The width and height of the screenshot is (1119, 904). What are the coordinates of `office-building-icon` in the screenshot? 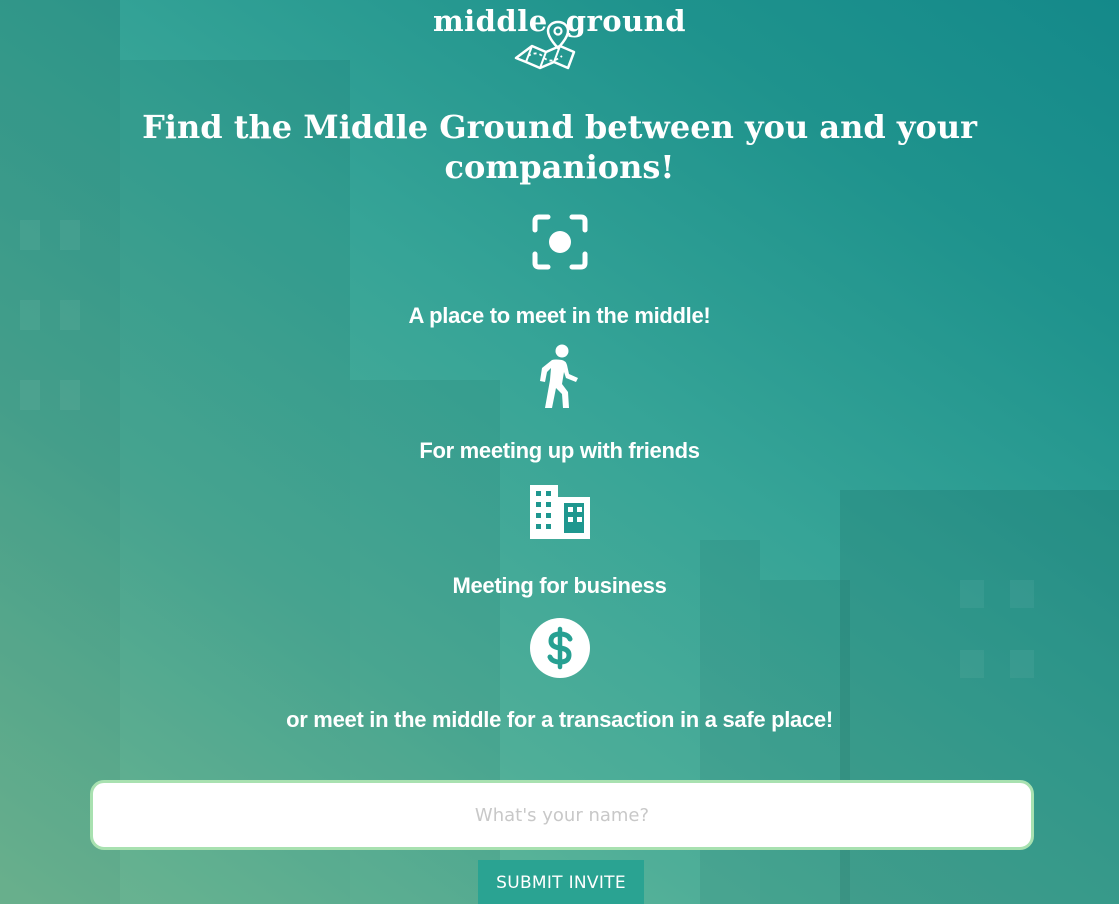 It's located at (559, 512).